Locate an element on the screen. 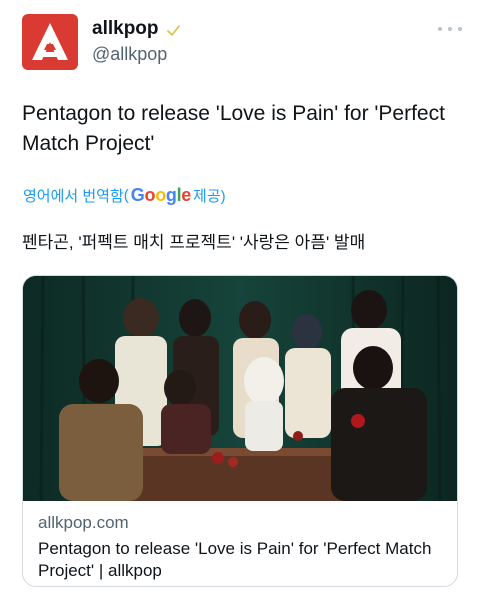 Image resolution: width=480 pixels, height=597 pixels. verified-check-icon is located at coordinates (173, 29).